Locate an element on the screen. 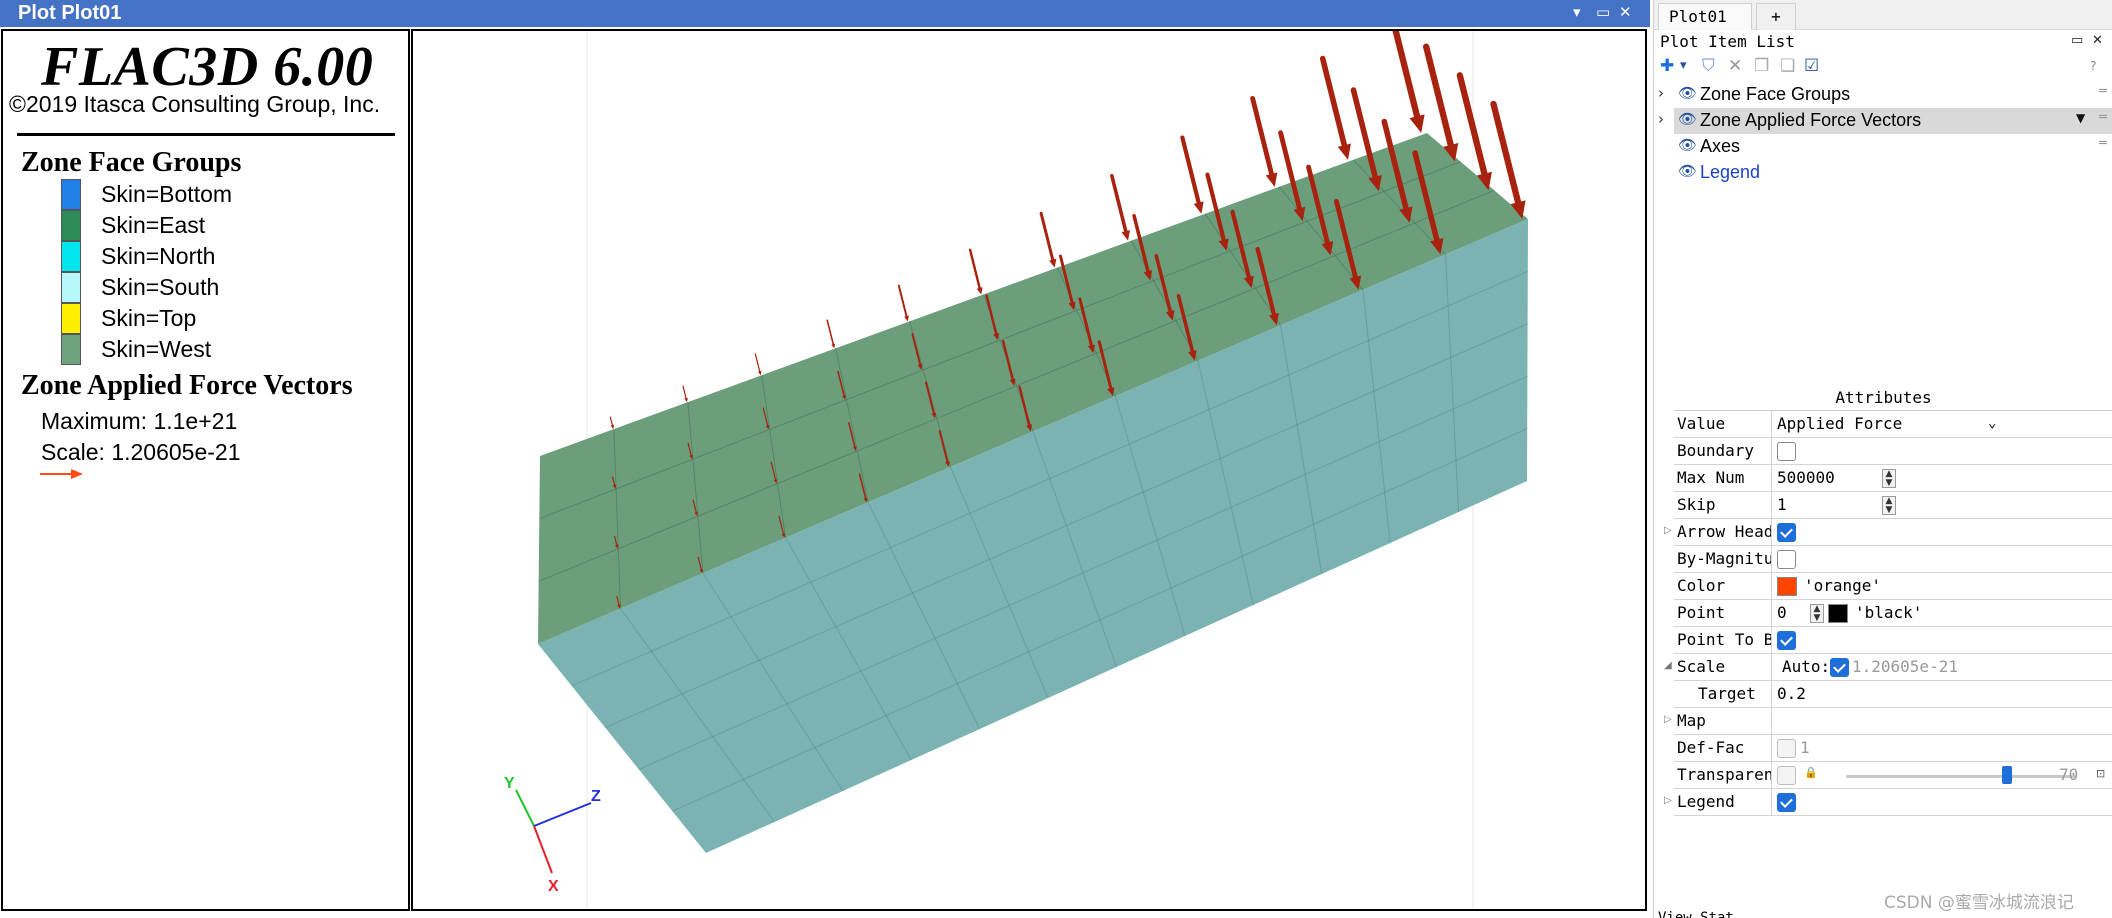 Image resolution: width=2112 pixels, height=918 pixels. boundary-checkbox is located at coordinates (1786, 451).